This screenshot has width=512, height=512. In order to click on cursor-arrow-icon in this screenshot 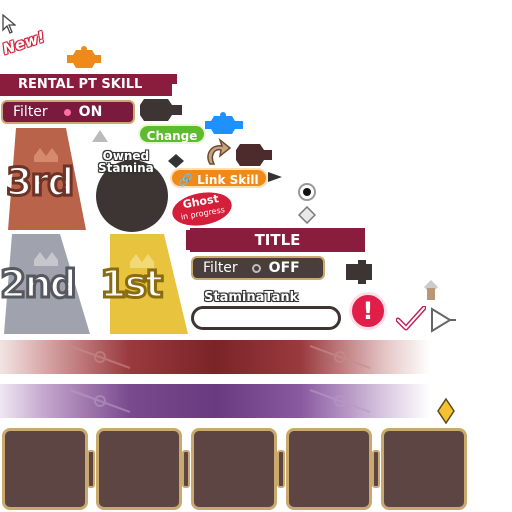, I will do `click(9, 24)`.